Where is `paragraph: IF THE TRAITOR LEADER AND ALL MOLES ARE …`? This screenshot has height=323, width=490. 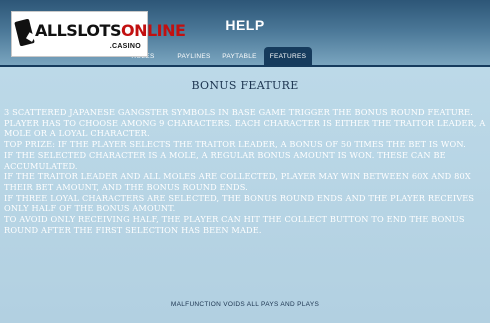 paragraph: IF THE TRAITOR LEADER AND ALL MOLES ARE … is located at coordinates (237, 181).